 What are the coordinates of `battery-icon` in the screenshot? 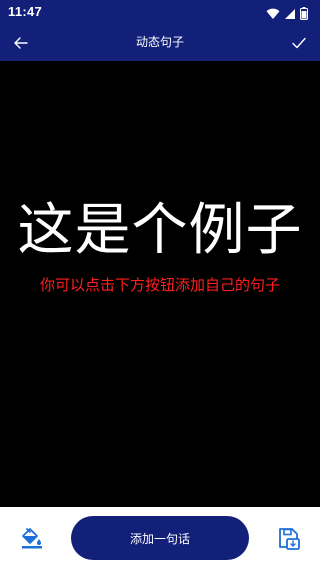 It's located at (304, 14).